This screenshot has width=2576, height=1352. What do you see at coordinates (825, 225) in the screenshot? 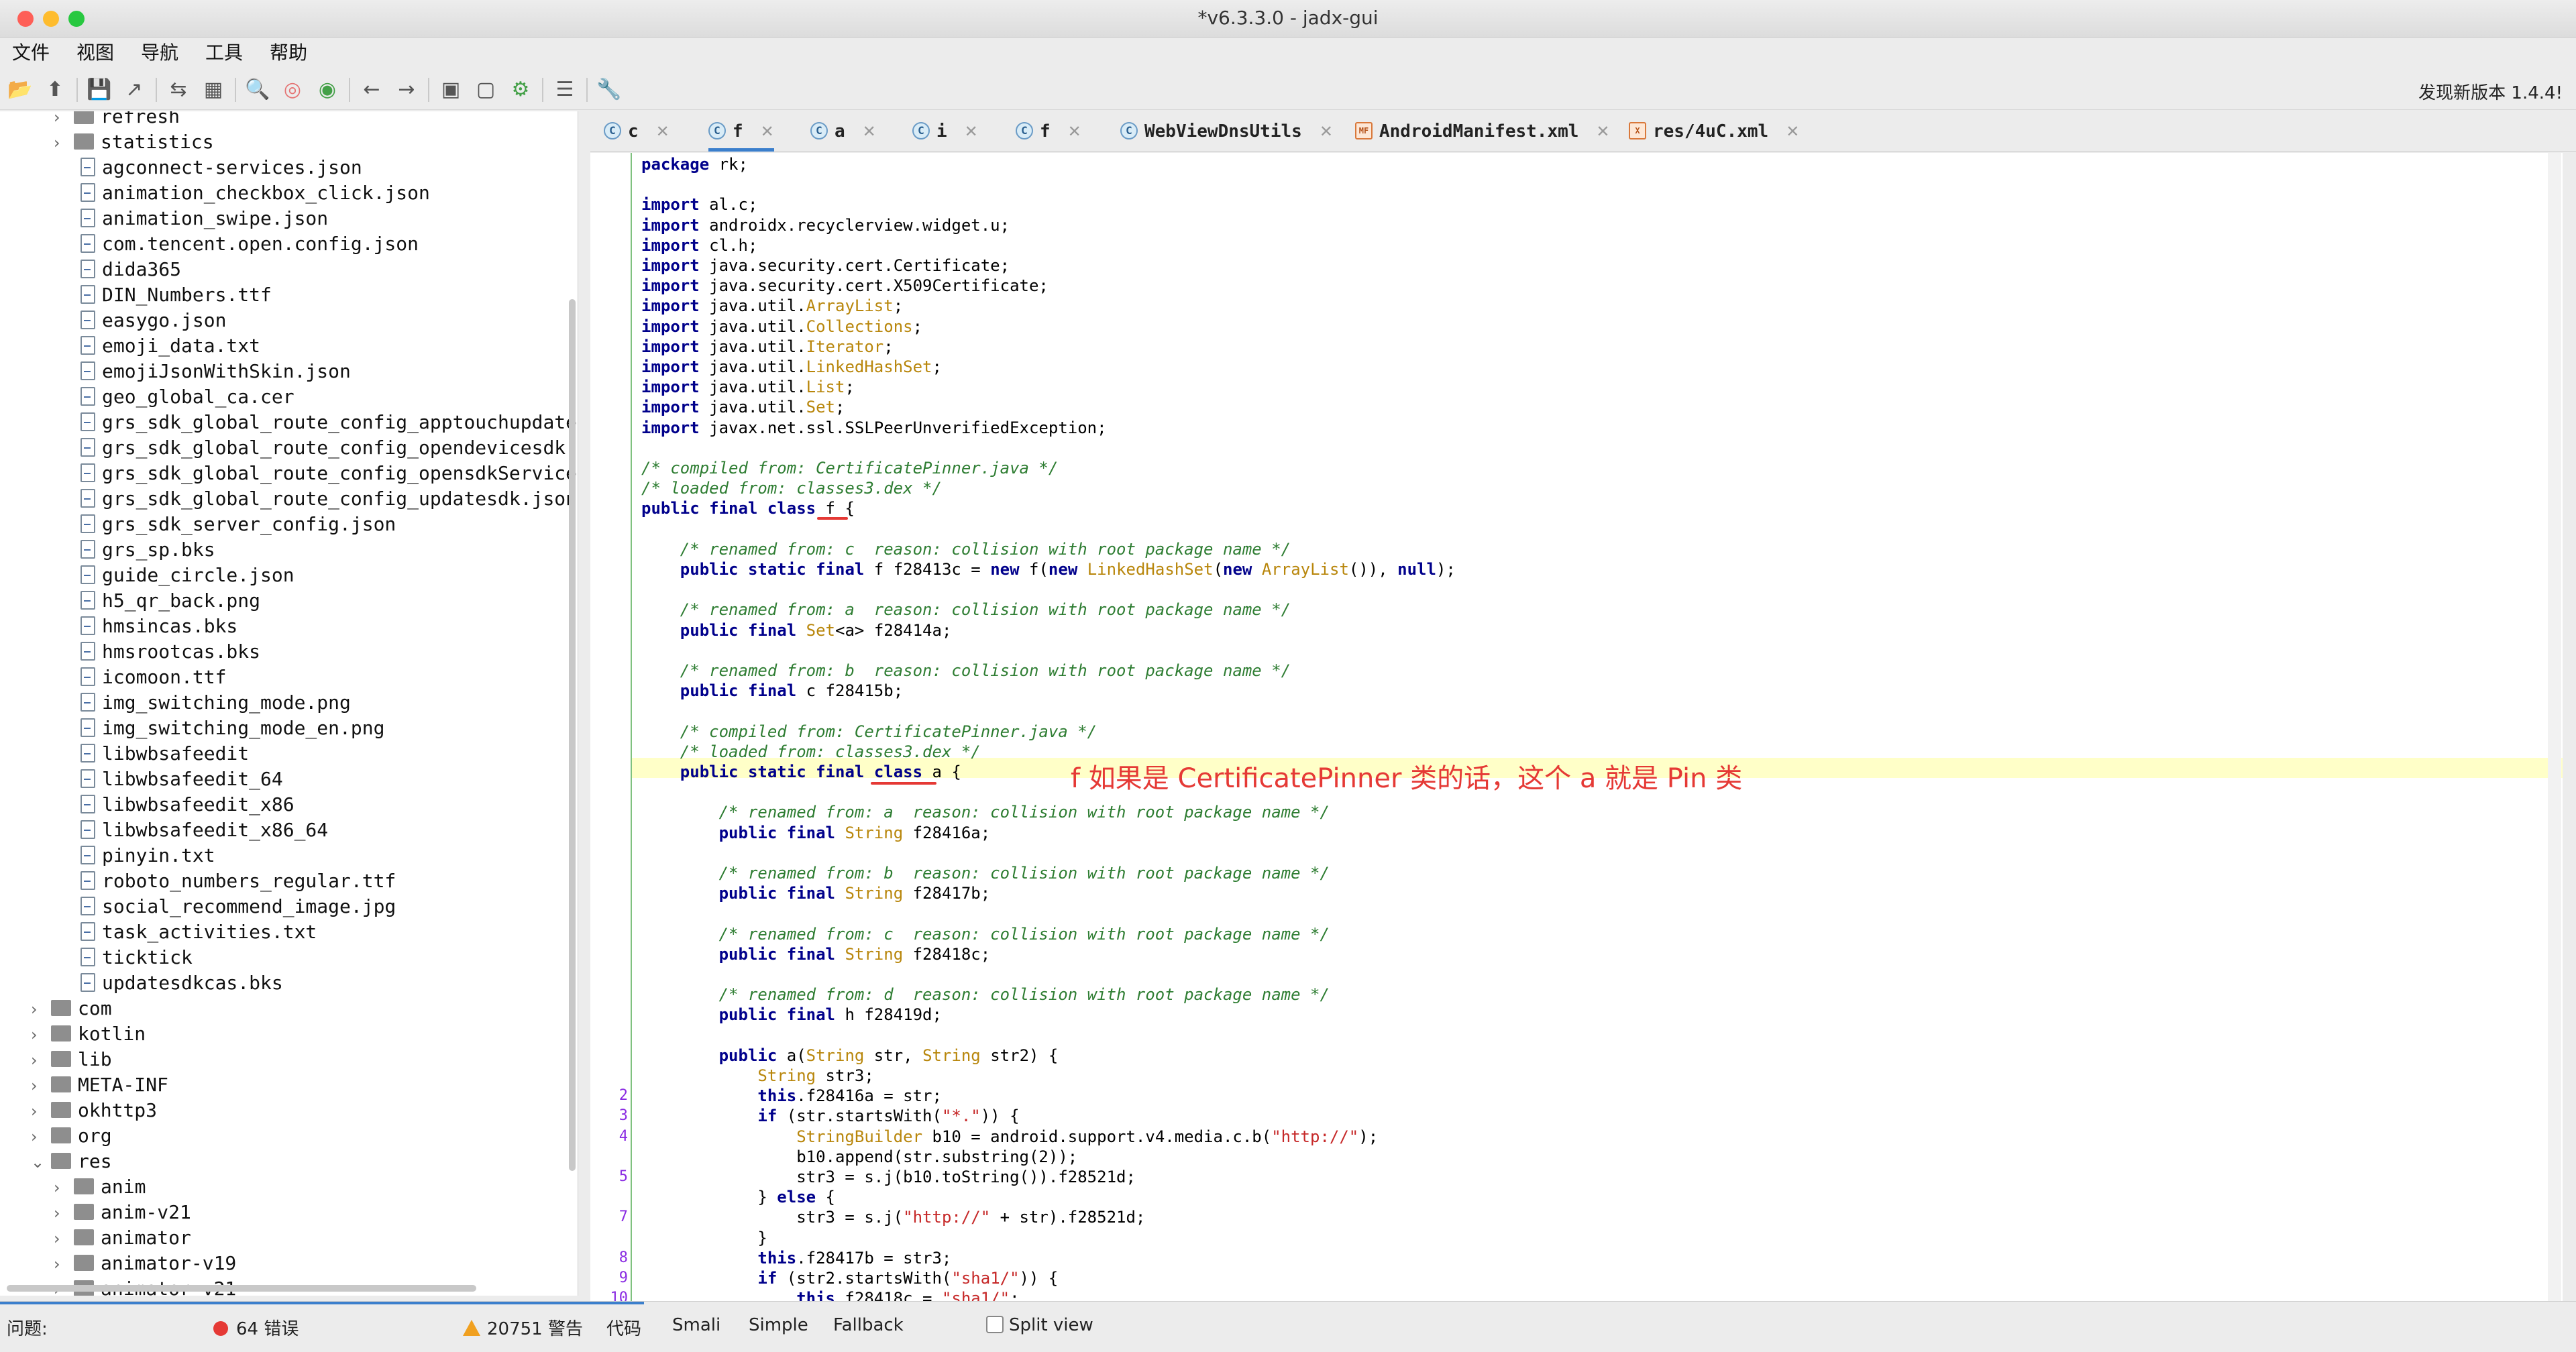
I see `code-line: import androidx.recyclerview.widget.u;` at bounding box center [825, 225].